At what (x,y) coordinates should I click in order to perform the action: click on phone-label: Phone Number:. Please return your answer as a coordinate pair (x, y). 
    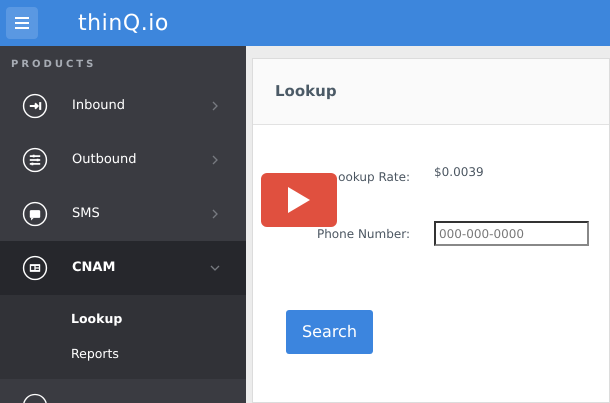
    Looking at the image, I should click on (363, 234).